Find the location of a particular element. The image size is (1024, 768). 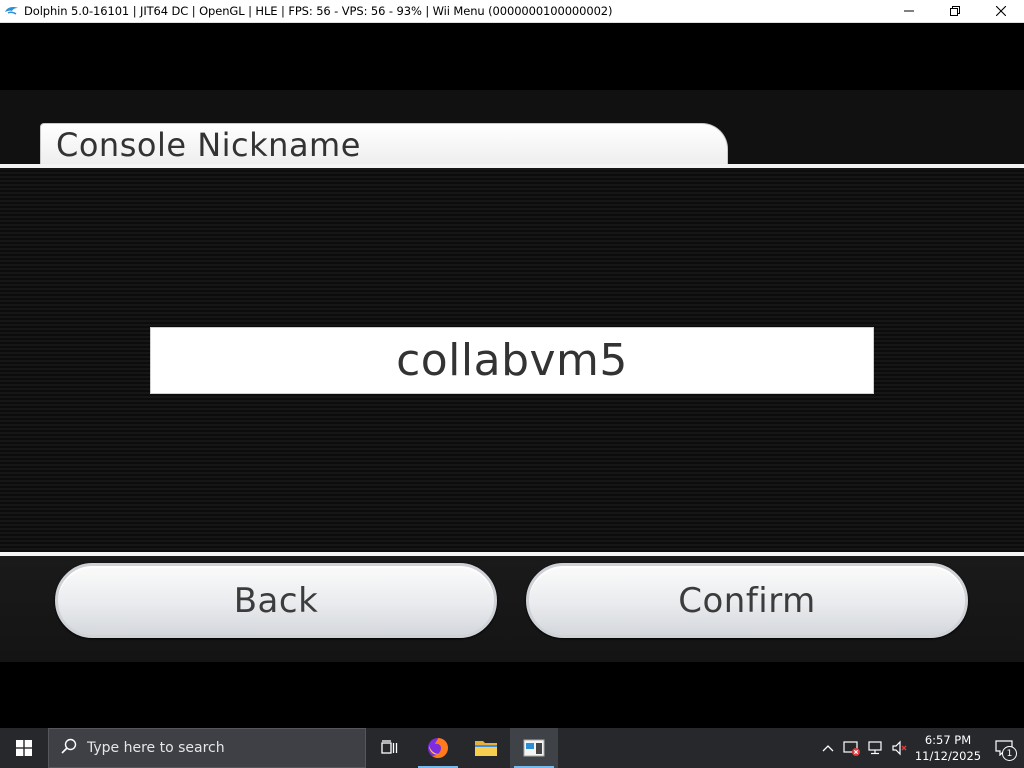

close-icon is located at coordinates (1001, 11).